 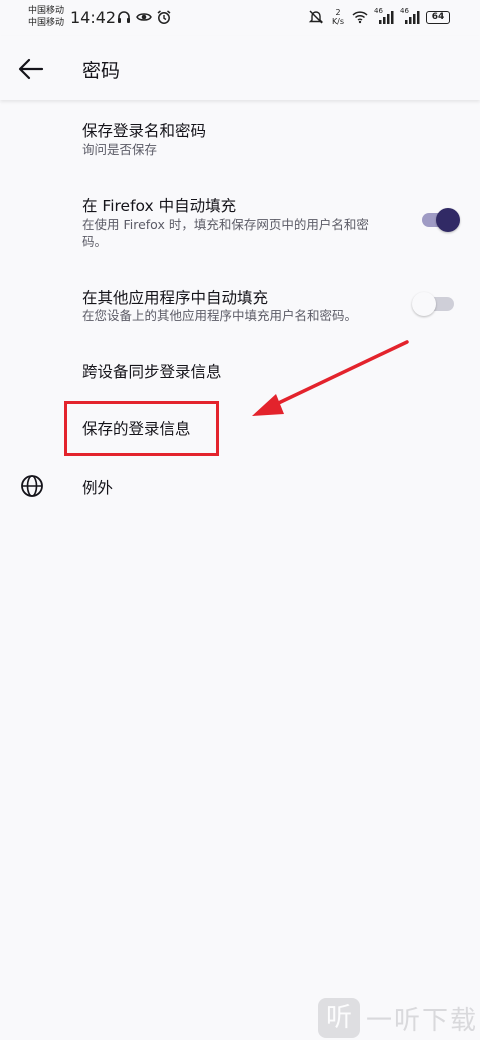 What do you see at coordinates (164, 17) in the screenshot?
I see `alarm-icon` at bounding box center [164, 17].